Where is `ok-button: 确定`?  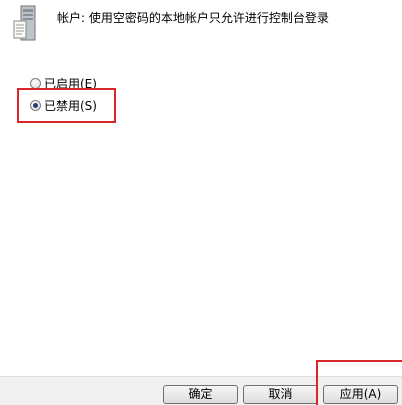 ok-button: 确定 is located at coordinates (200, 394).